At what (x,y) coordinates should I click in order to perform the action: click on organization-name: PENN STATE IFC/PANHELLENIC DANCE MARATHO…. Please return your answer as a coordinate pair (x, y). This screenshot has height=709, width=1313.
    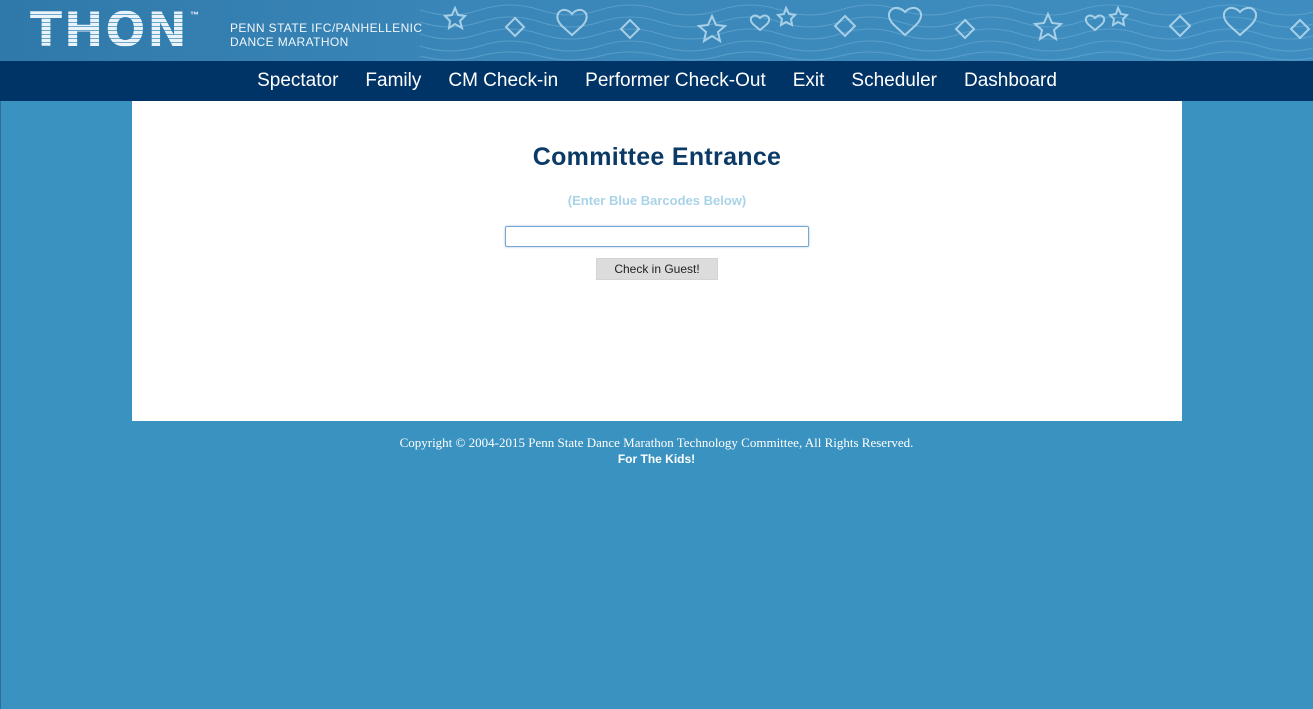
    Looking at the image, I should click on (326, 35).